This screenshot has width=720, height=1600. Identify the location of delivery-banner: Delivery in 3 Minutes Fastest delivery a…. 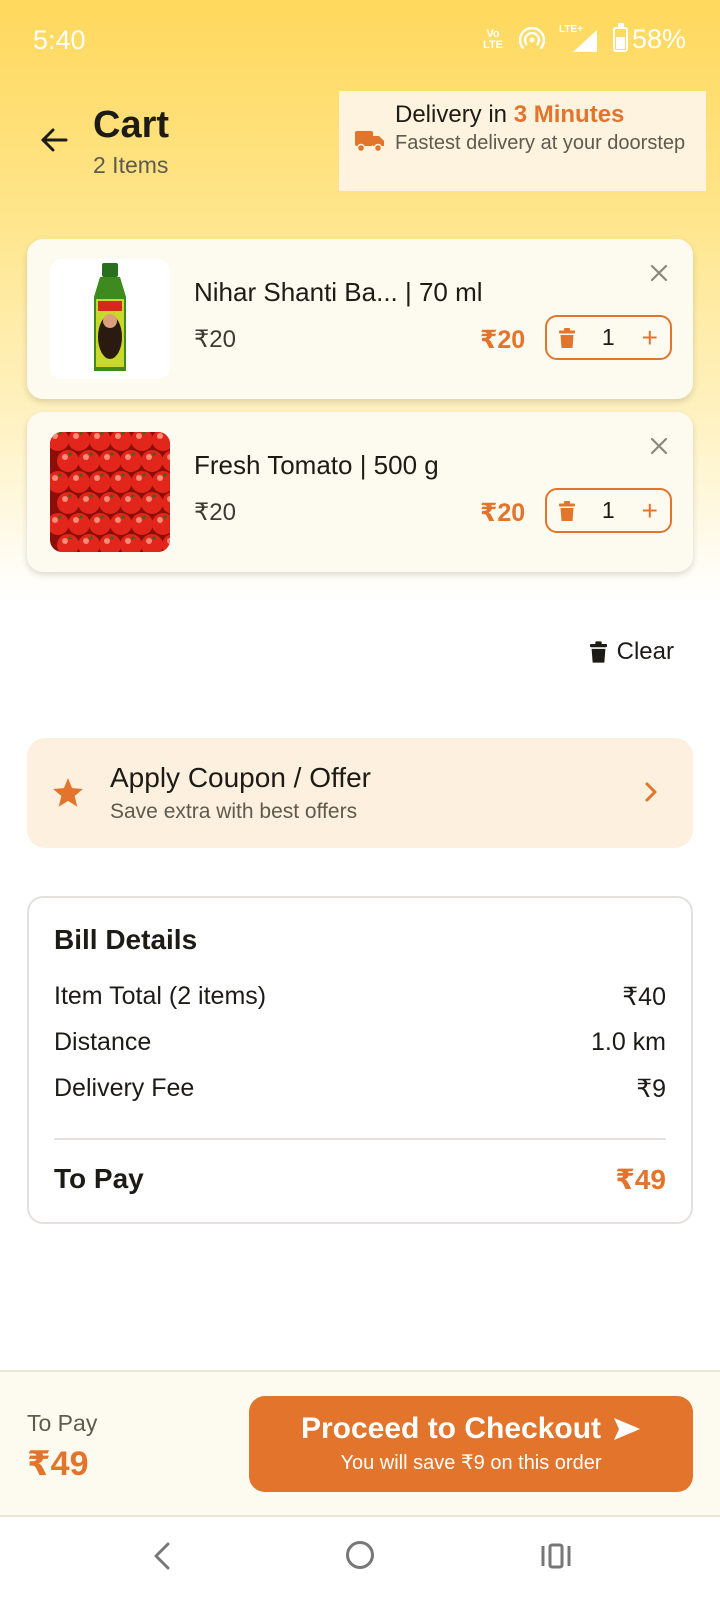
(522, 141).